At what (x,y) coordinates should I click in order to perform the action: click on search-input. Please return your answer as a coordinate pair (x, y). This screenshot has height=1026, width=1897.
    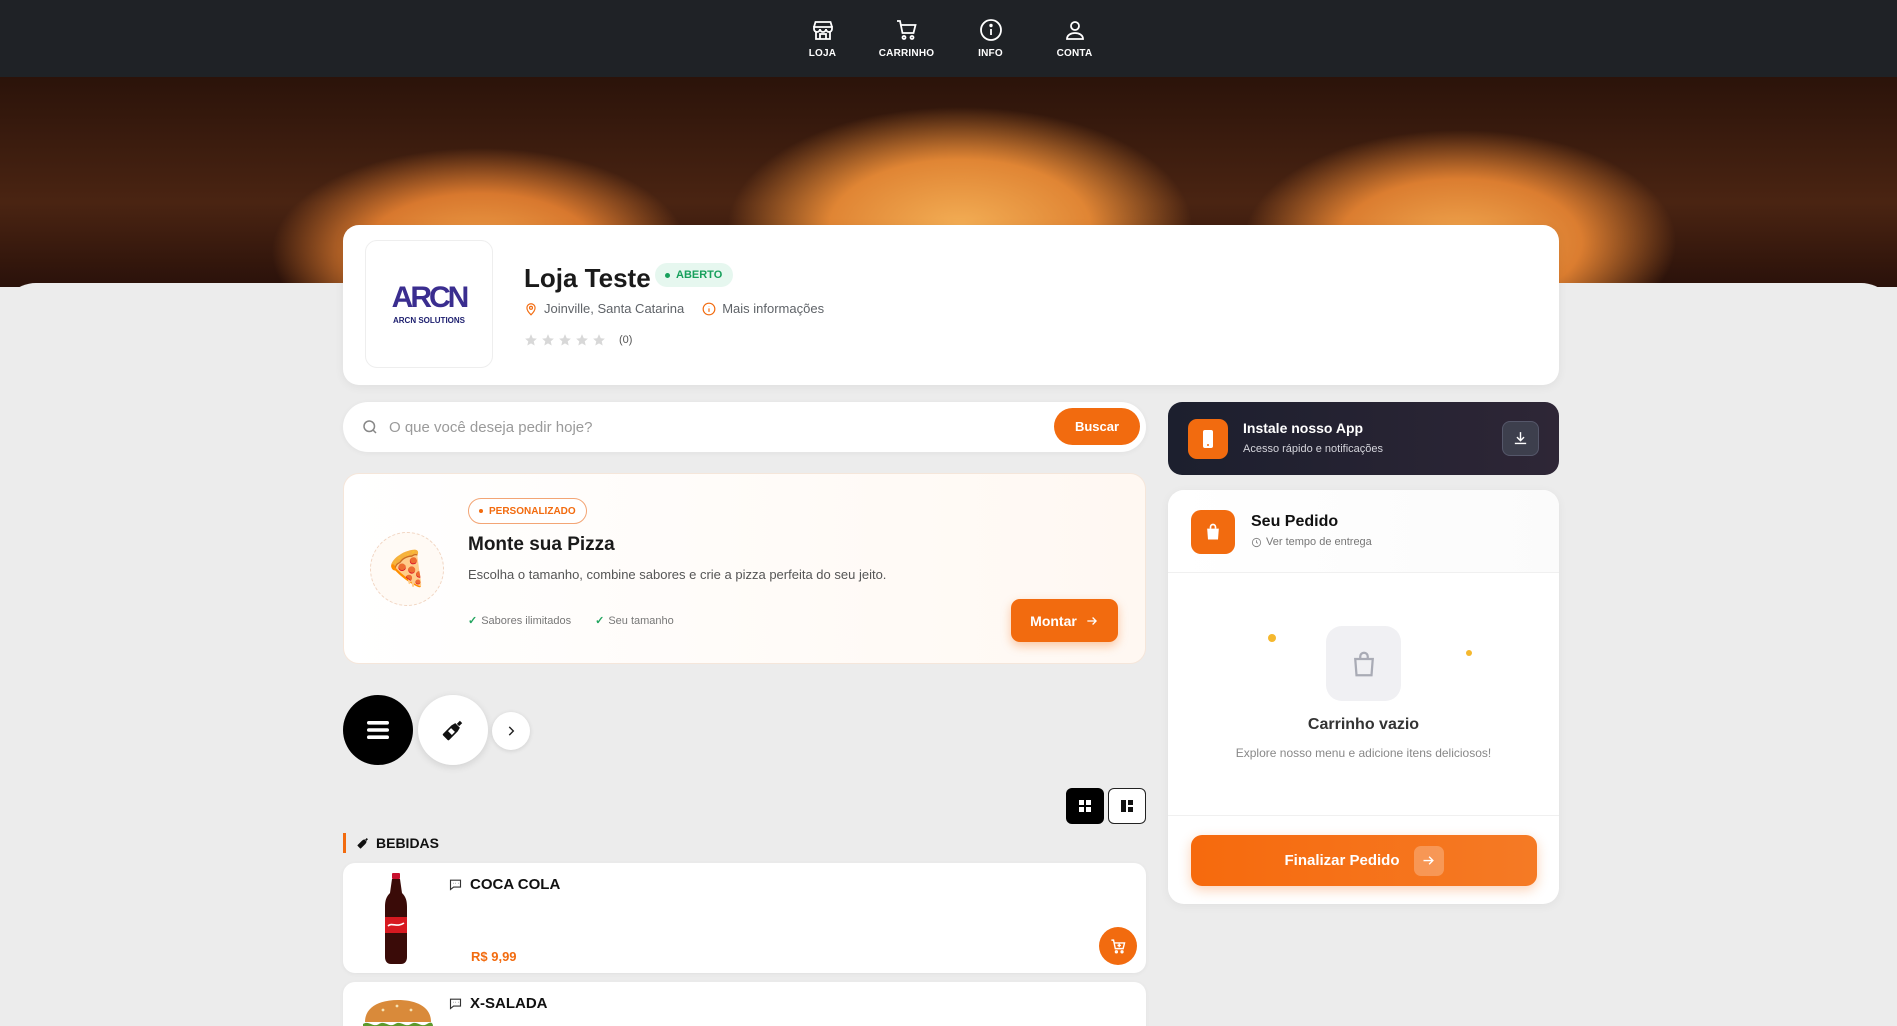
    Looking at the image, I should click on (679, 427).